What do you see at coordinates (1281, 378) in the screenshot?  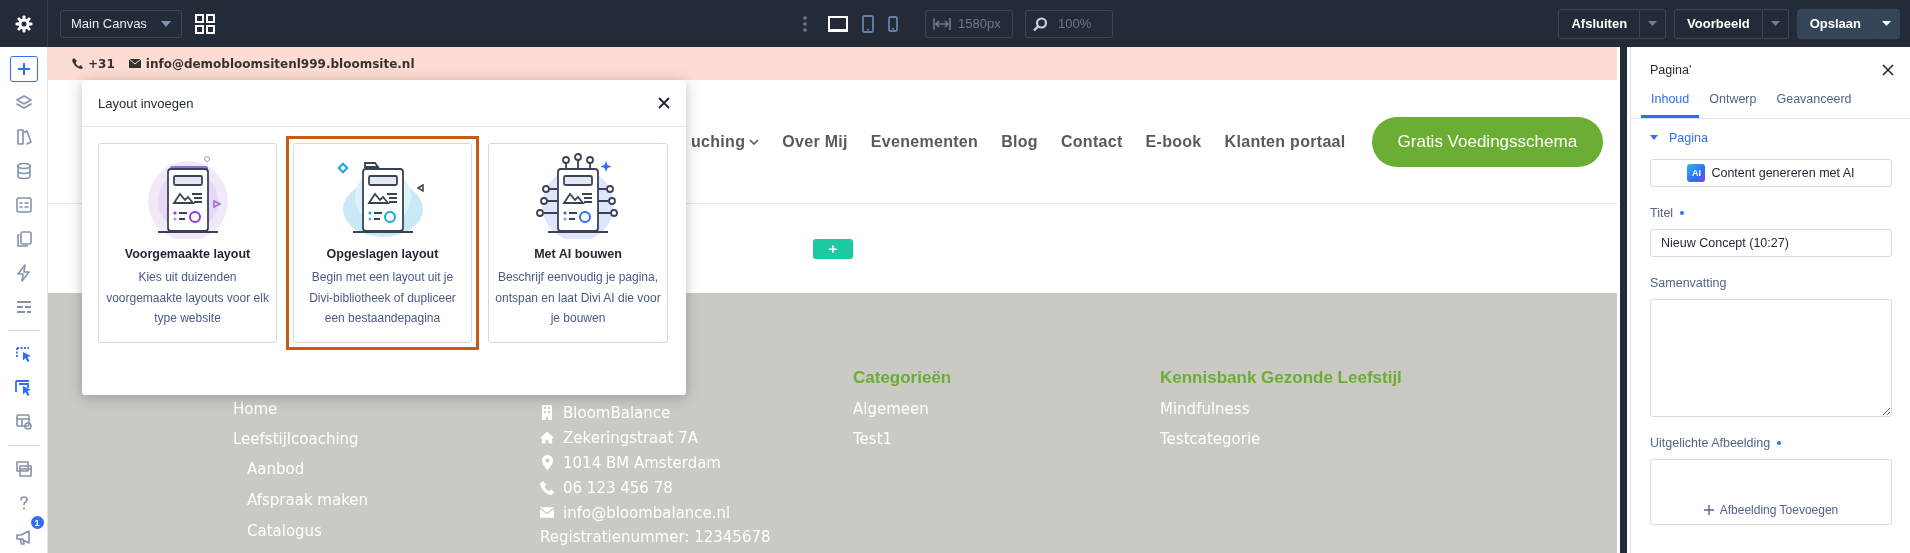 I see `footer-heading: Kennisbank Gezonde Leefstijl` at bounding box center [1281, 378].